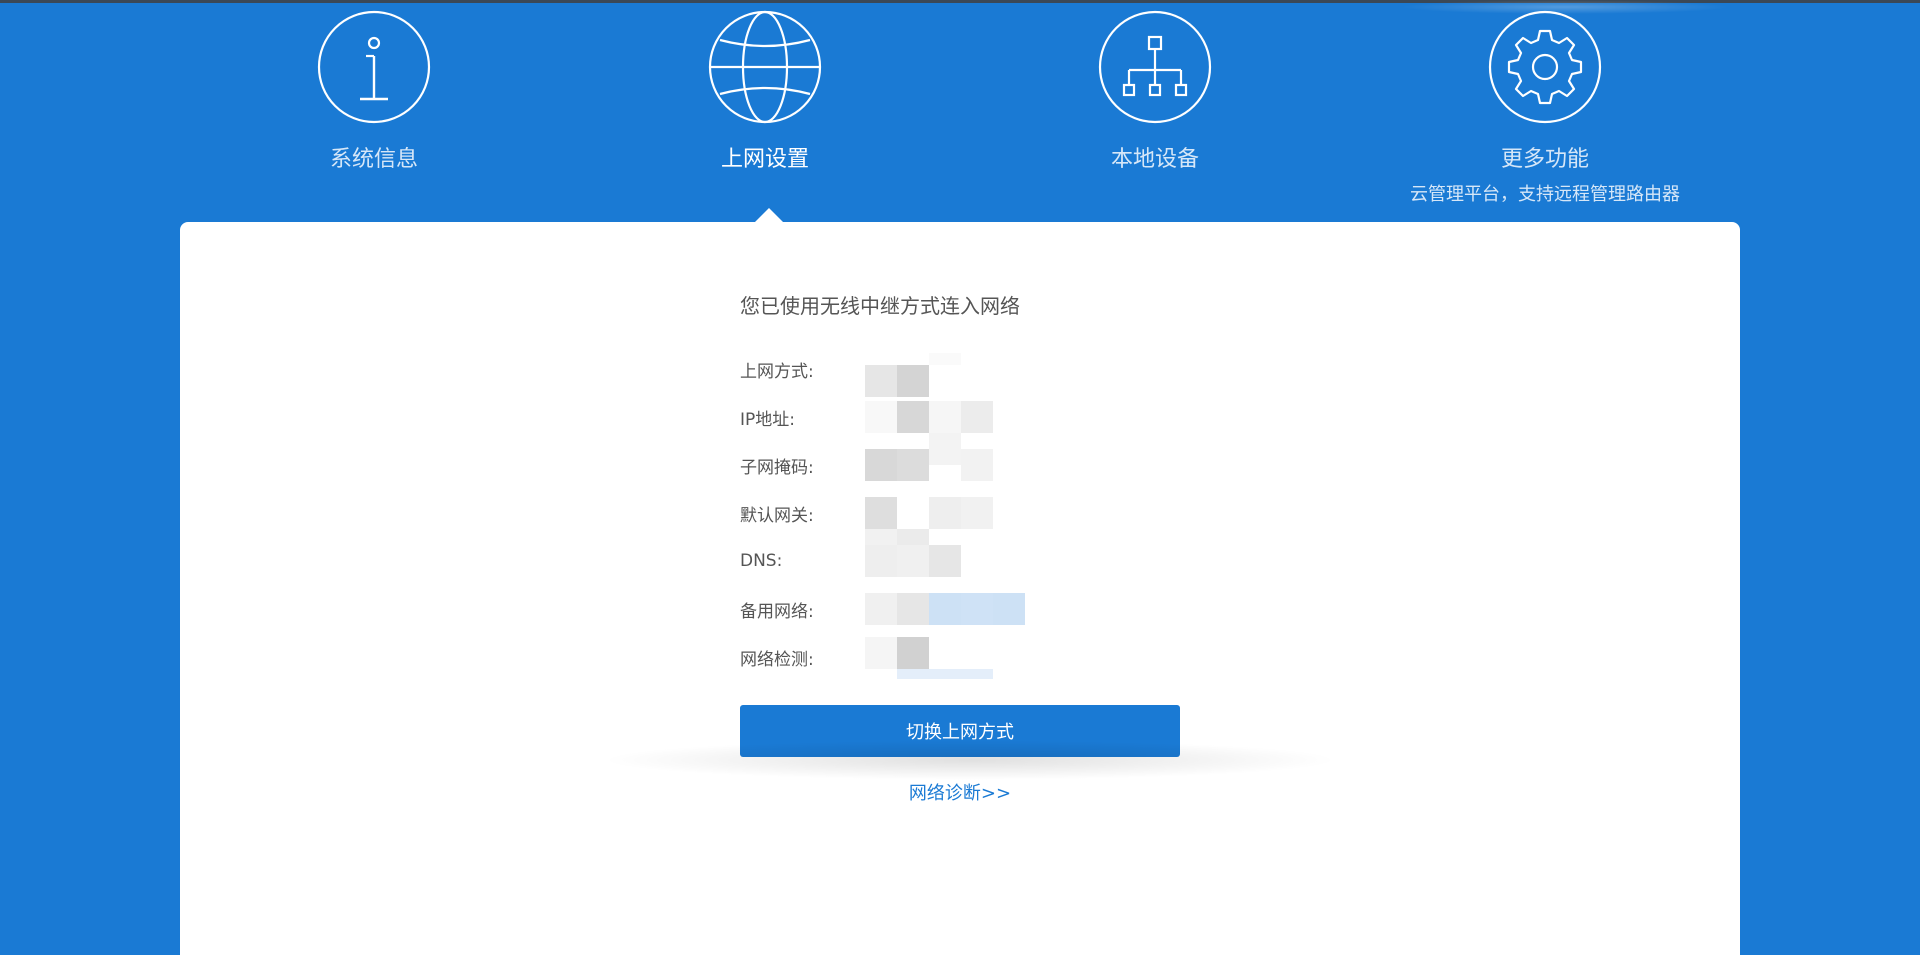 The image size is (1920, 955). Describe the element at coordinates (767, 419) in the screenshot. I see `field-label: IP地址:` at that location.